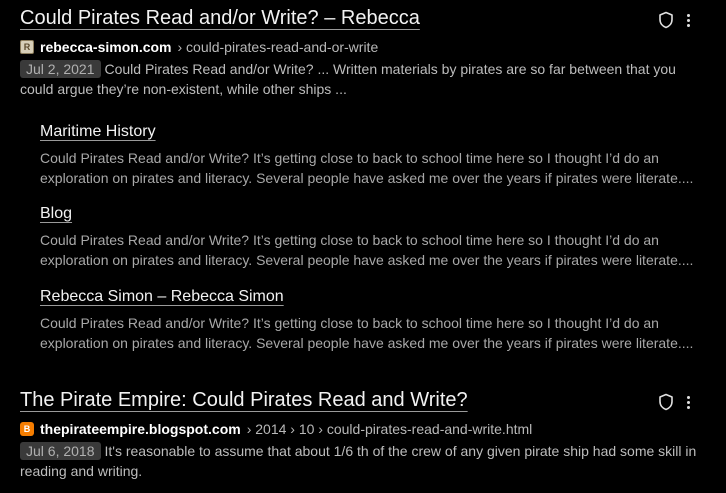 This screenshot has height=493, width=726. Describe the element at coordinates (56, 214) in the screenshot. I see `sitelink-title-link: Blog` at that location.